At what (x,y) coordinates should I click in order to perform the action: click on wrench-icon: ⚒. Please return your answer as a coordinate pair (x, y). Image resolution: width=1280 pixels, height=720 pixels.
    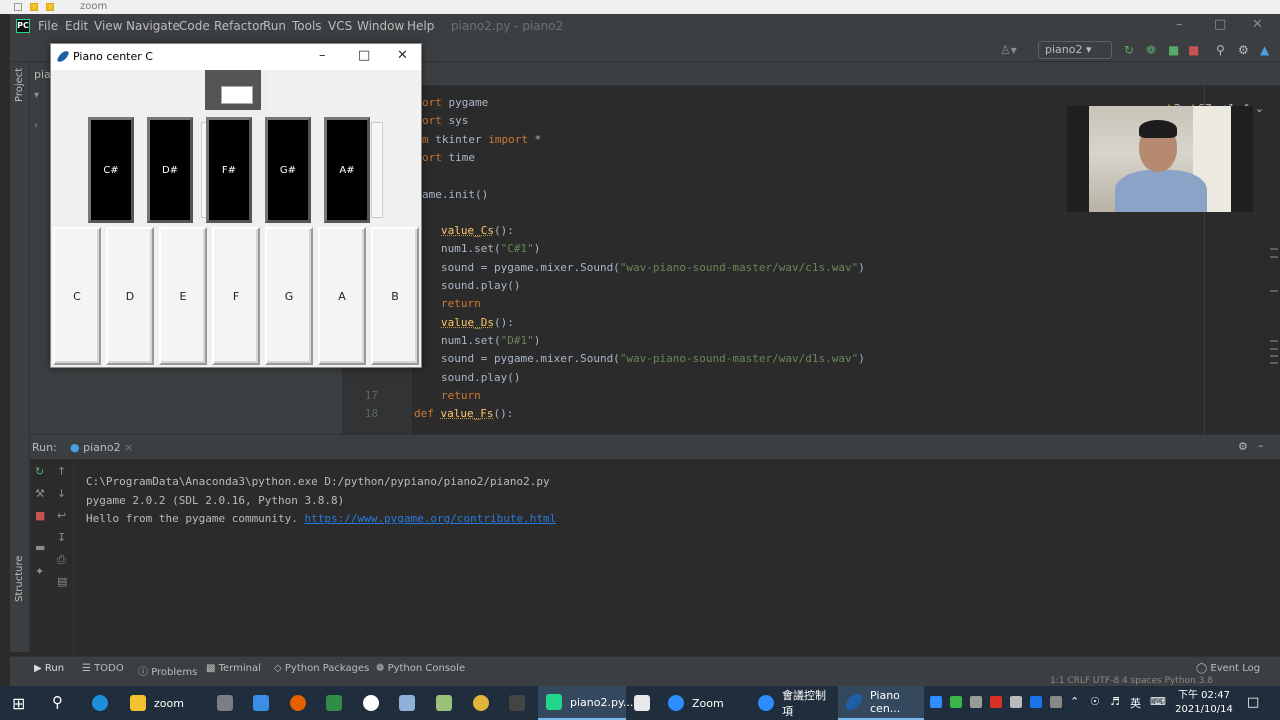
    Looking at the image, I should click on (40, 493).